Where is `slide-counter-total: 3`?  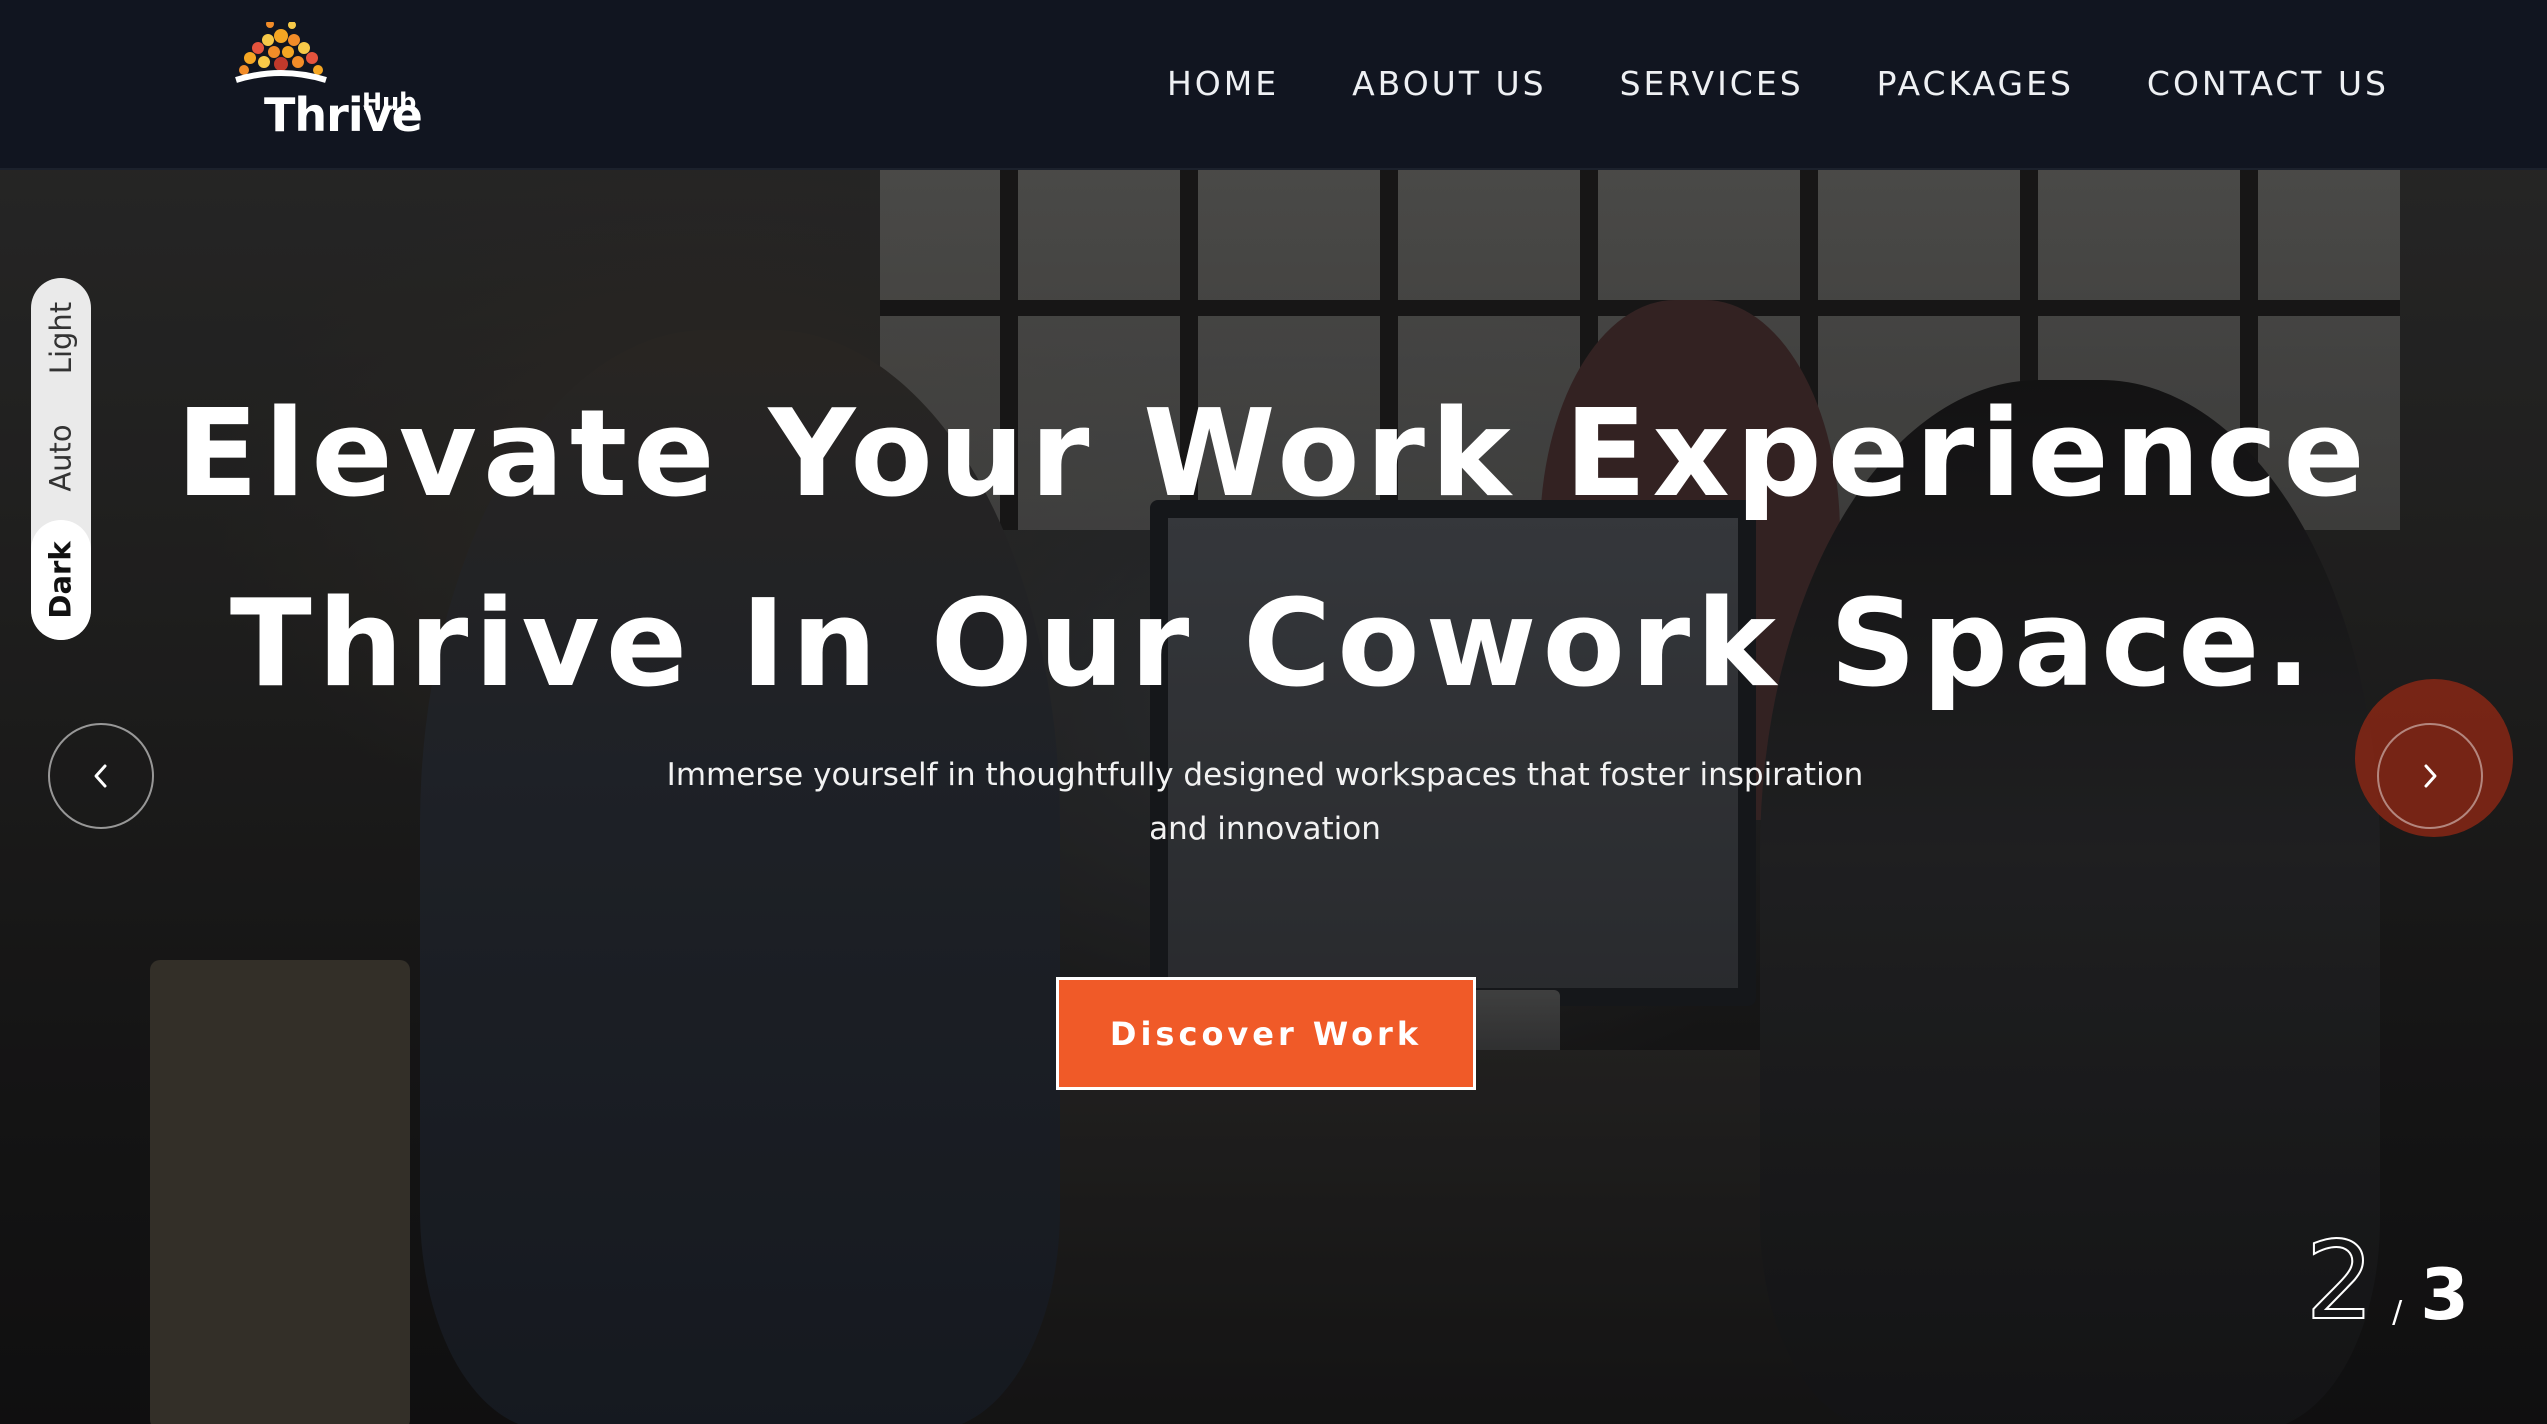 slide-counter-total: 3 is located at coordinates (2444, 1295).